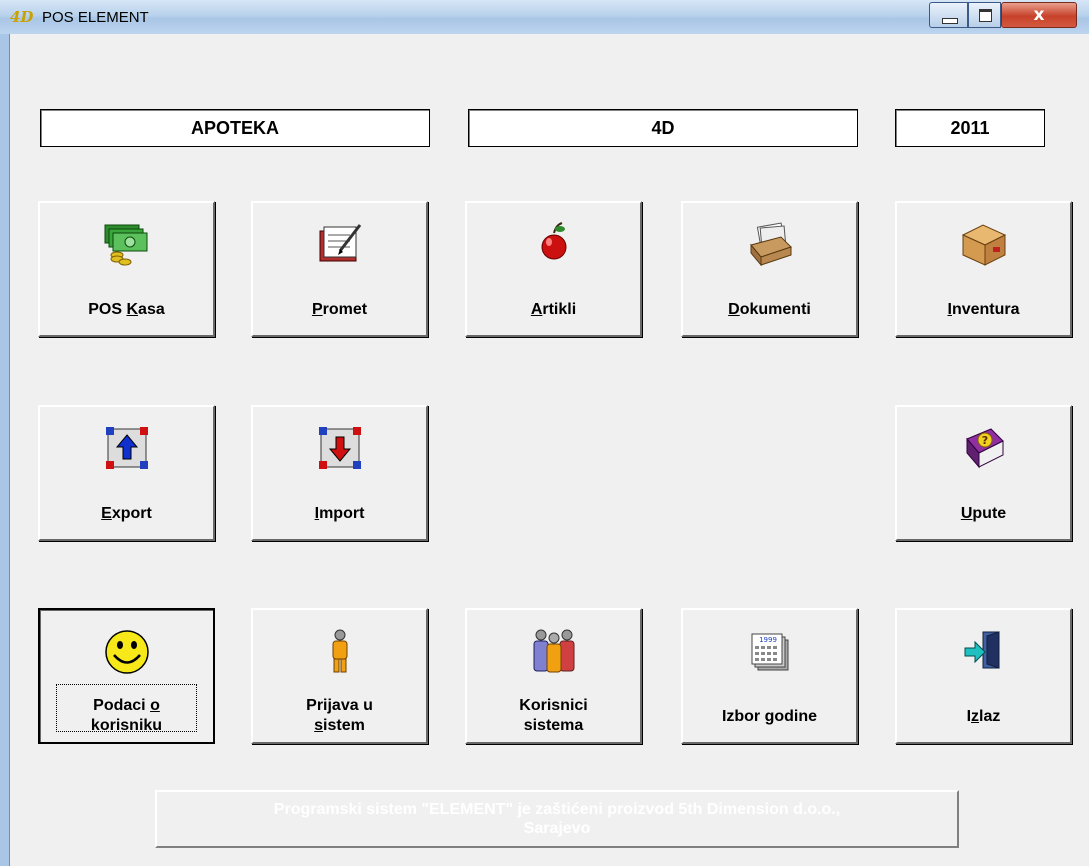 This screenshot has height=866, width=1089. What do you see at coordinates (983, 513) in the screenshot?
I see `upute-label: Upute` at bounding box center [983, 513].